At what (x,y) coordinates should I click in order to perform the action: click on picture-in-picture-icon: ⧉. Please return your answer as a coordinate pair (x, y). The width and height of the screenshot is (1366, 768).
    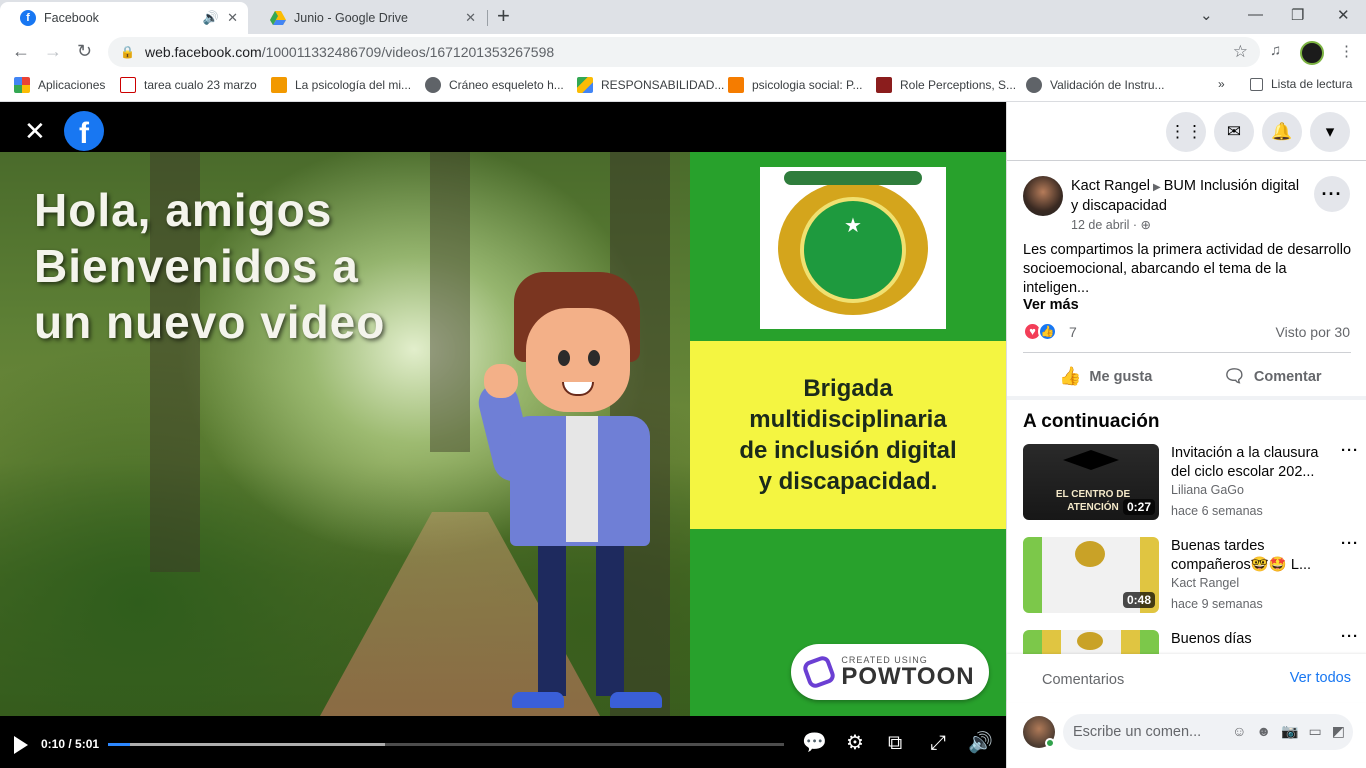
    Looking at the image, I should click on (895, 743).